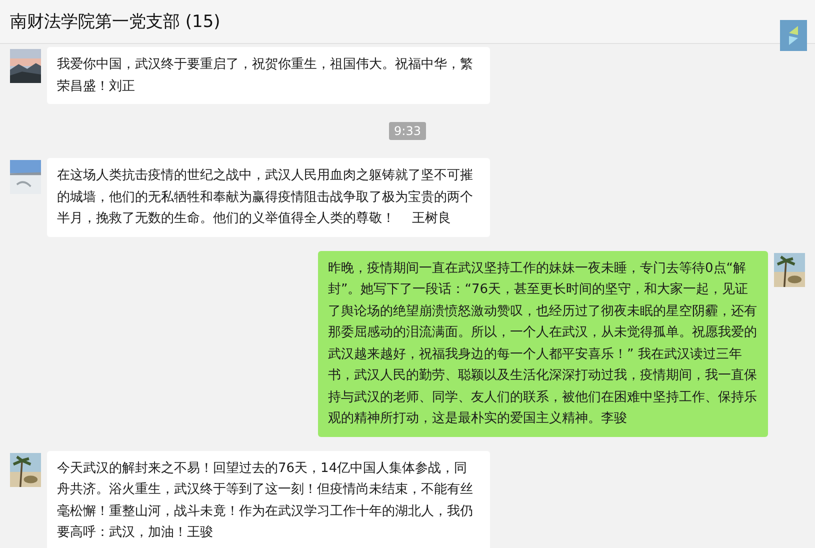 The image size is (815, 548). What do you see at coordinates (268, 499) in the screenshot?
I see `message-bubble: 今天武汉的解封来之不易！回望过去的76天，14亿中国人集体参战，同舟共济。浴火重生，武汉终于等到了这一刻！但疫情尚未结束，不能有丝毫松懈！重整山河，战斗未竟！作为在武汉学习工作十年的湖北人，我仍要高呼：武汉，加油！王骏` at bounding box center [268, 499].